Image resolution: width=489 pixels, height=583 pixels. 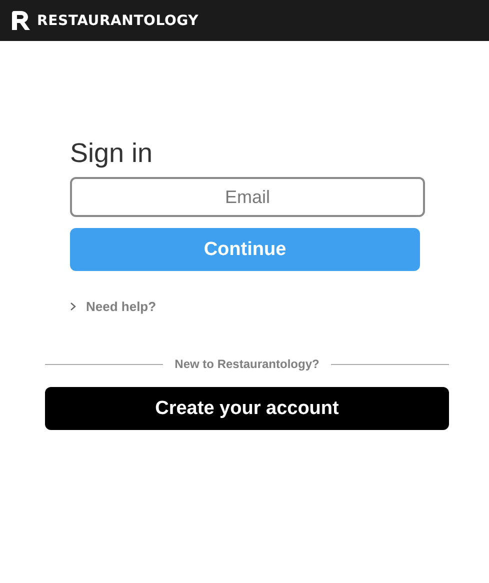 I want to click on chevron-icon, so click(x=73, y=306).